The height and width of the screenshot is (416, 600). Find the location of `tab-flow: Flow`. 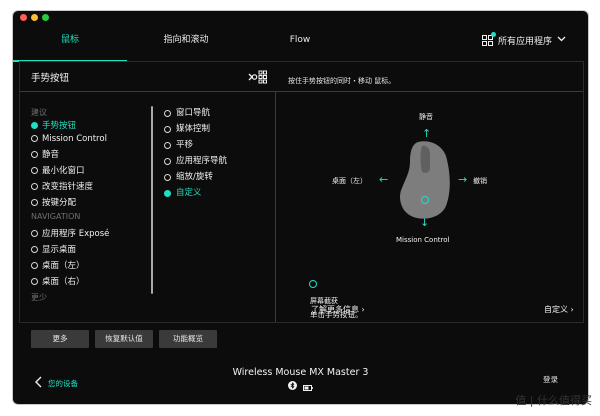

tab-flow: Flow is located at coordinates (300, 45).